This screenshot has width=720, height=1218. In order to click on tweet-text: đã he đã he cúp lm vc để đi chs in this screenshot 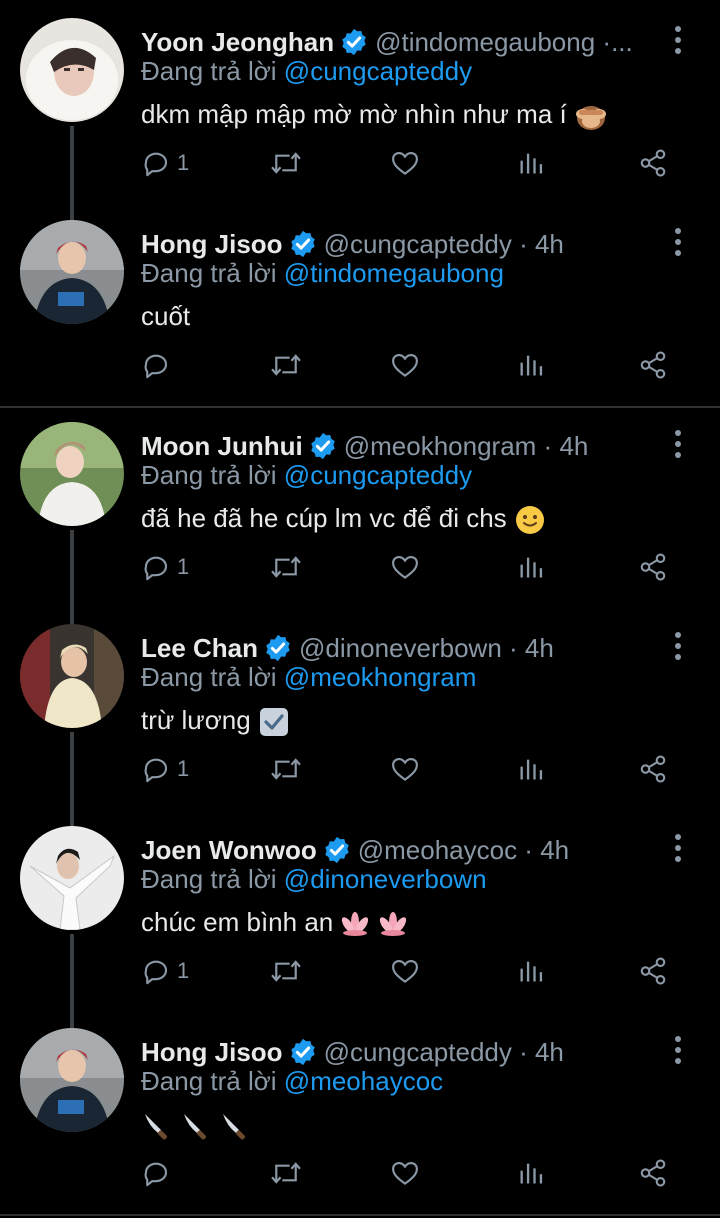, I will do `click(343, 519)`.